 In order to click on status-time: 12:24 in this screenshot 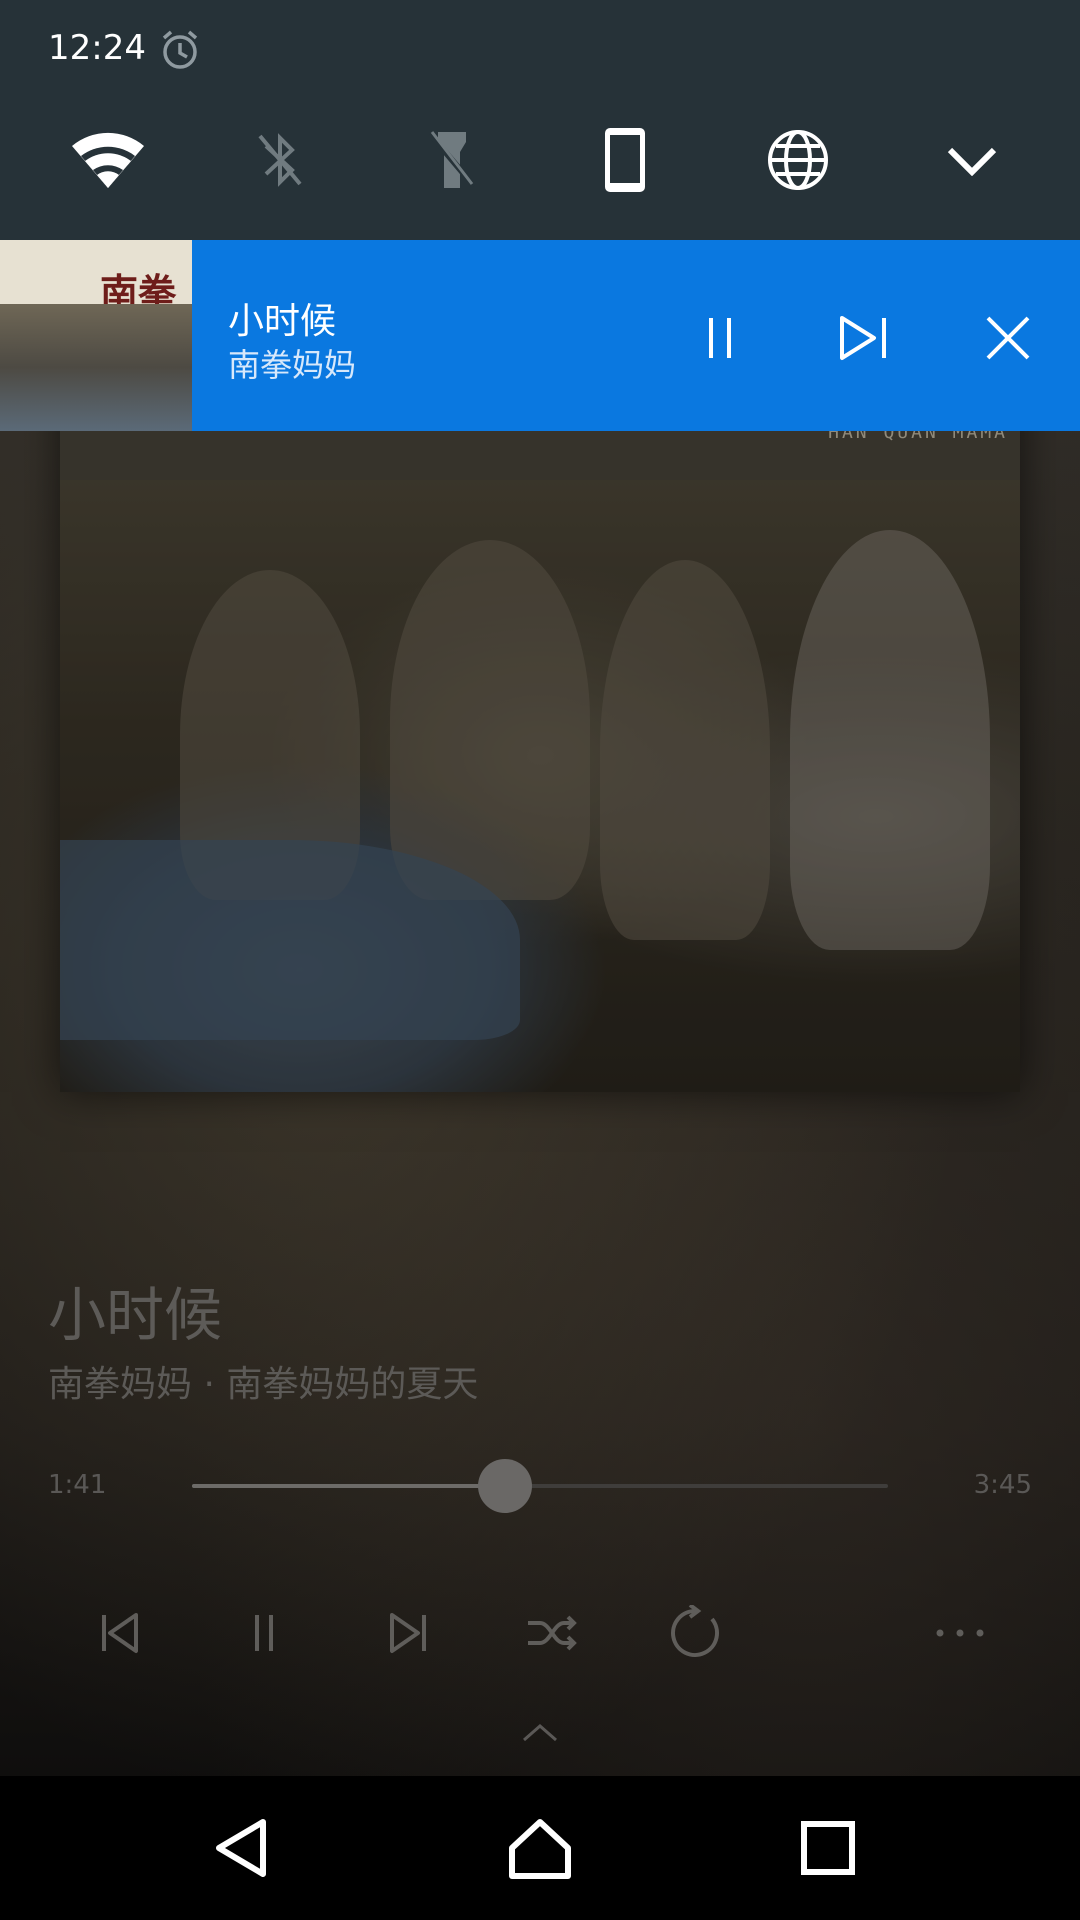, I will do `click(97, 48)`.